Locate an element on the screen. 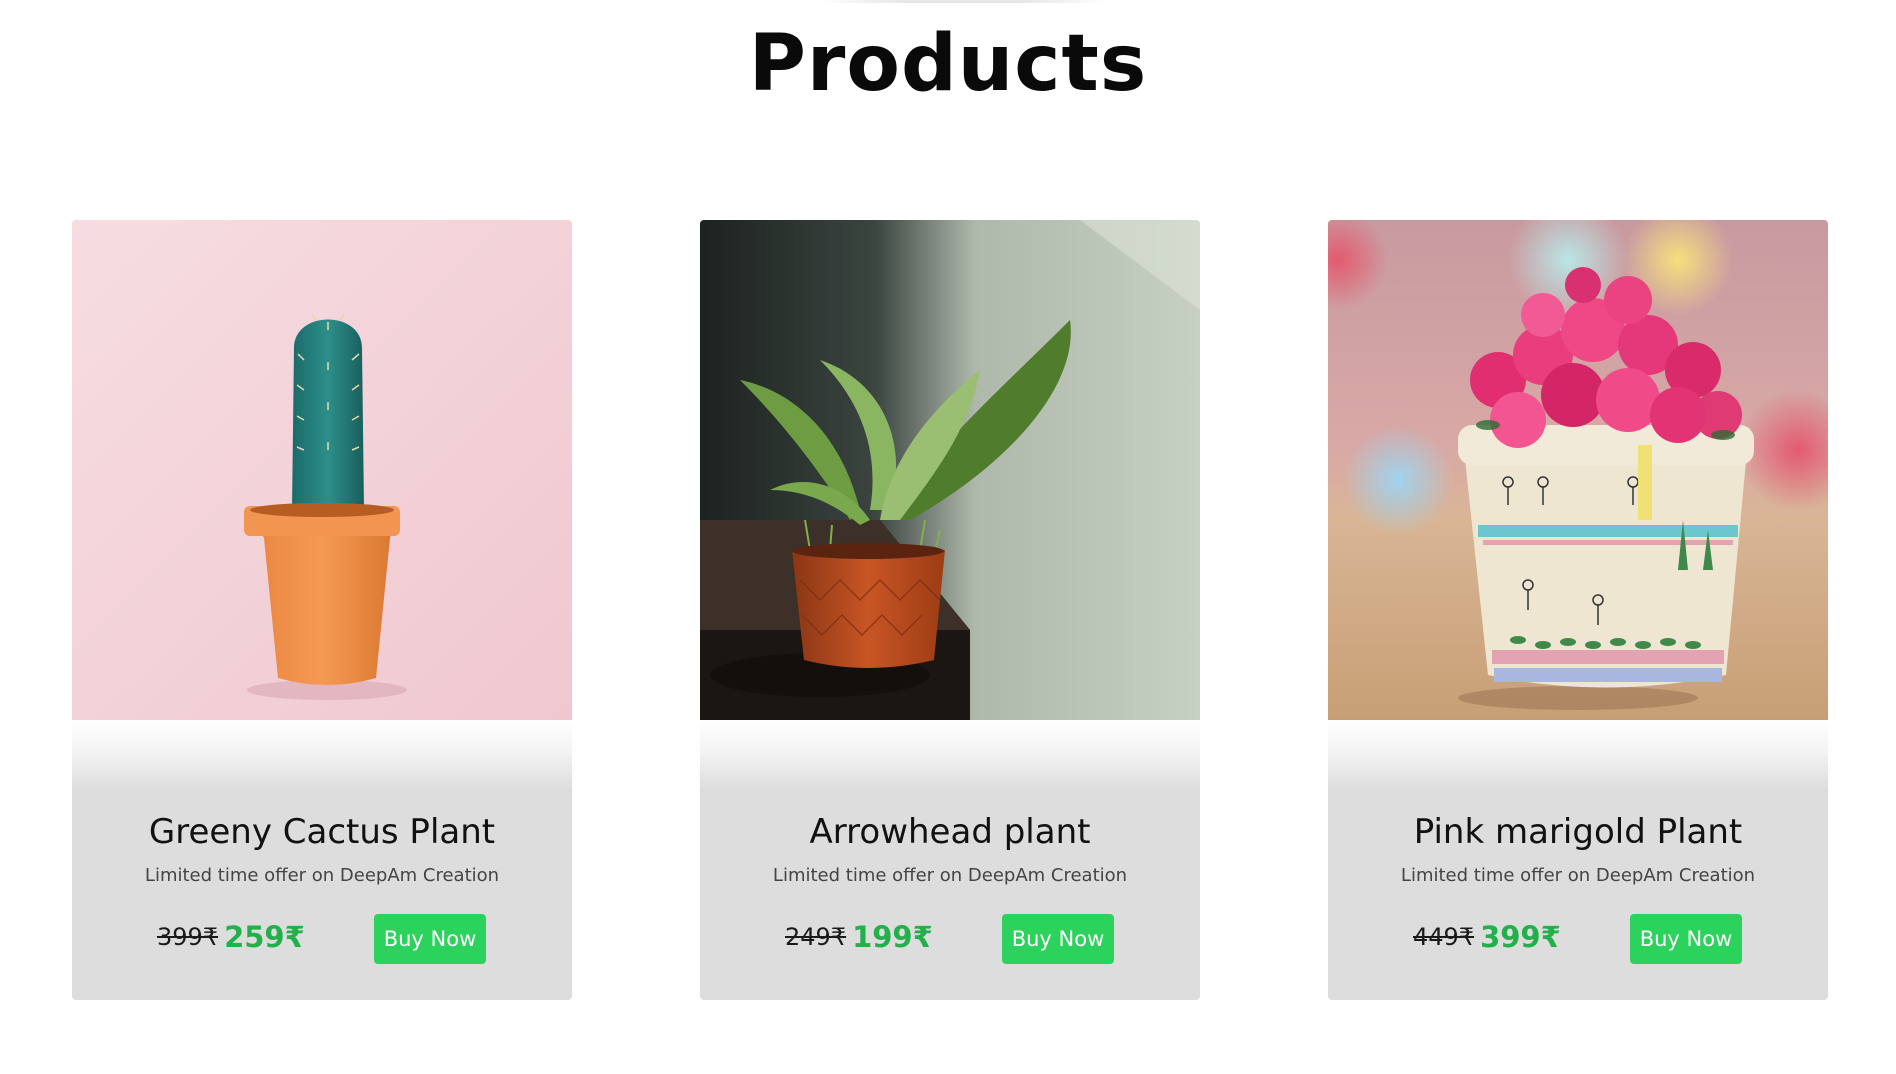 The image size is (1896, 1074). new-price: 199₹ is located at coordinates (892, 937).